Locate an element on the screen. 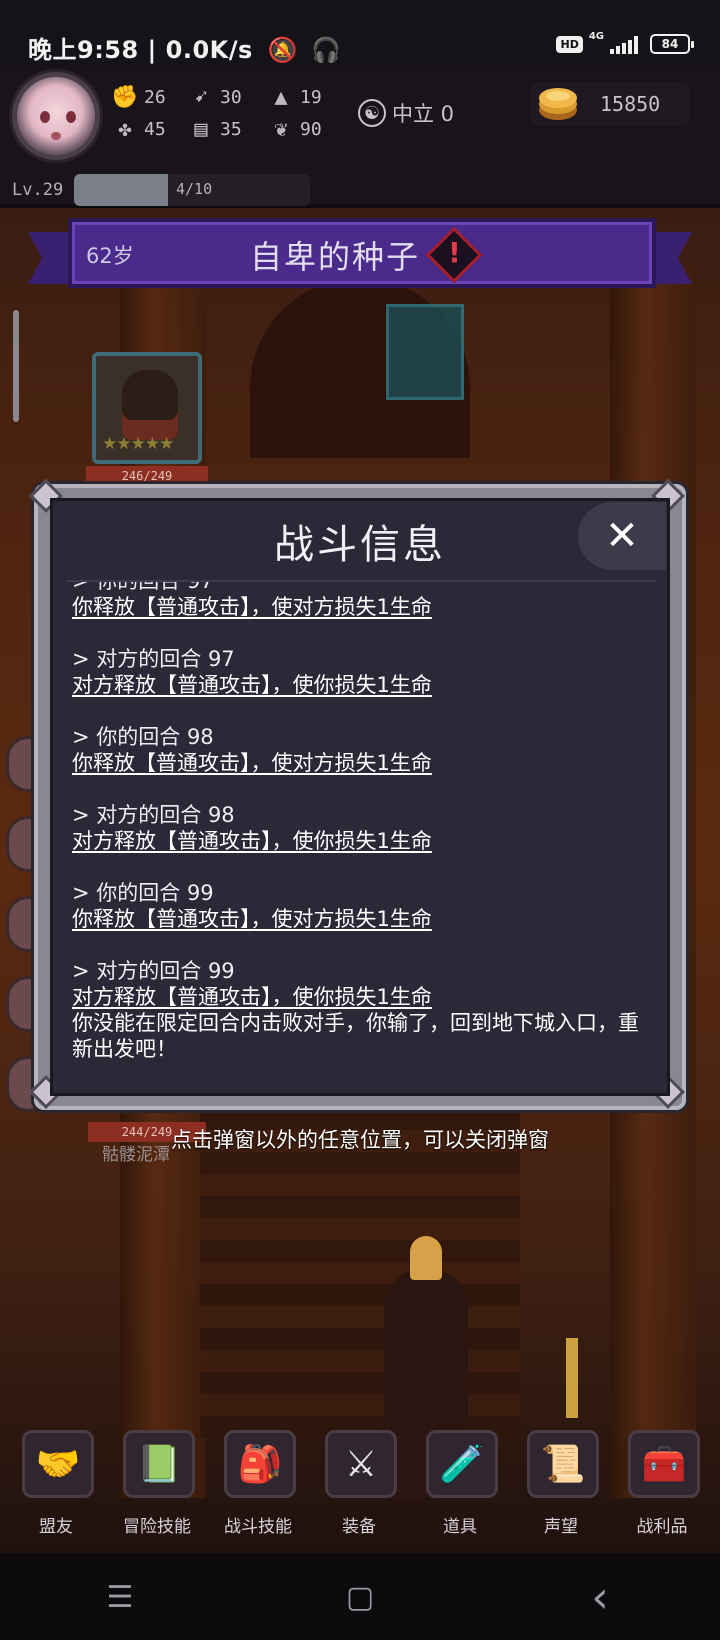  menu-equipment: ⚔ 装备 is located at coordinates (359, 1487).